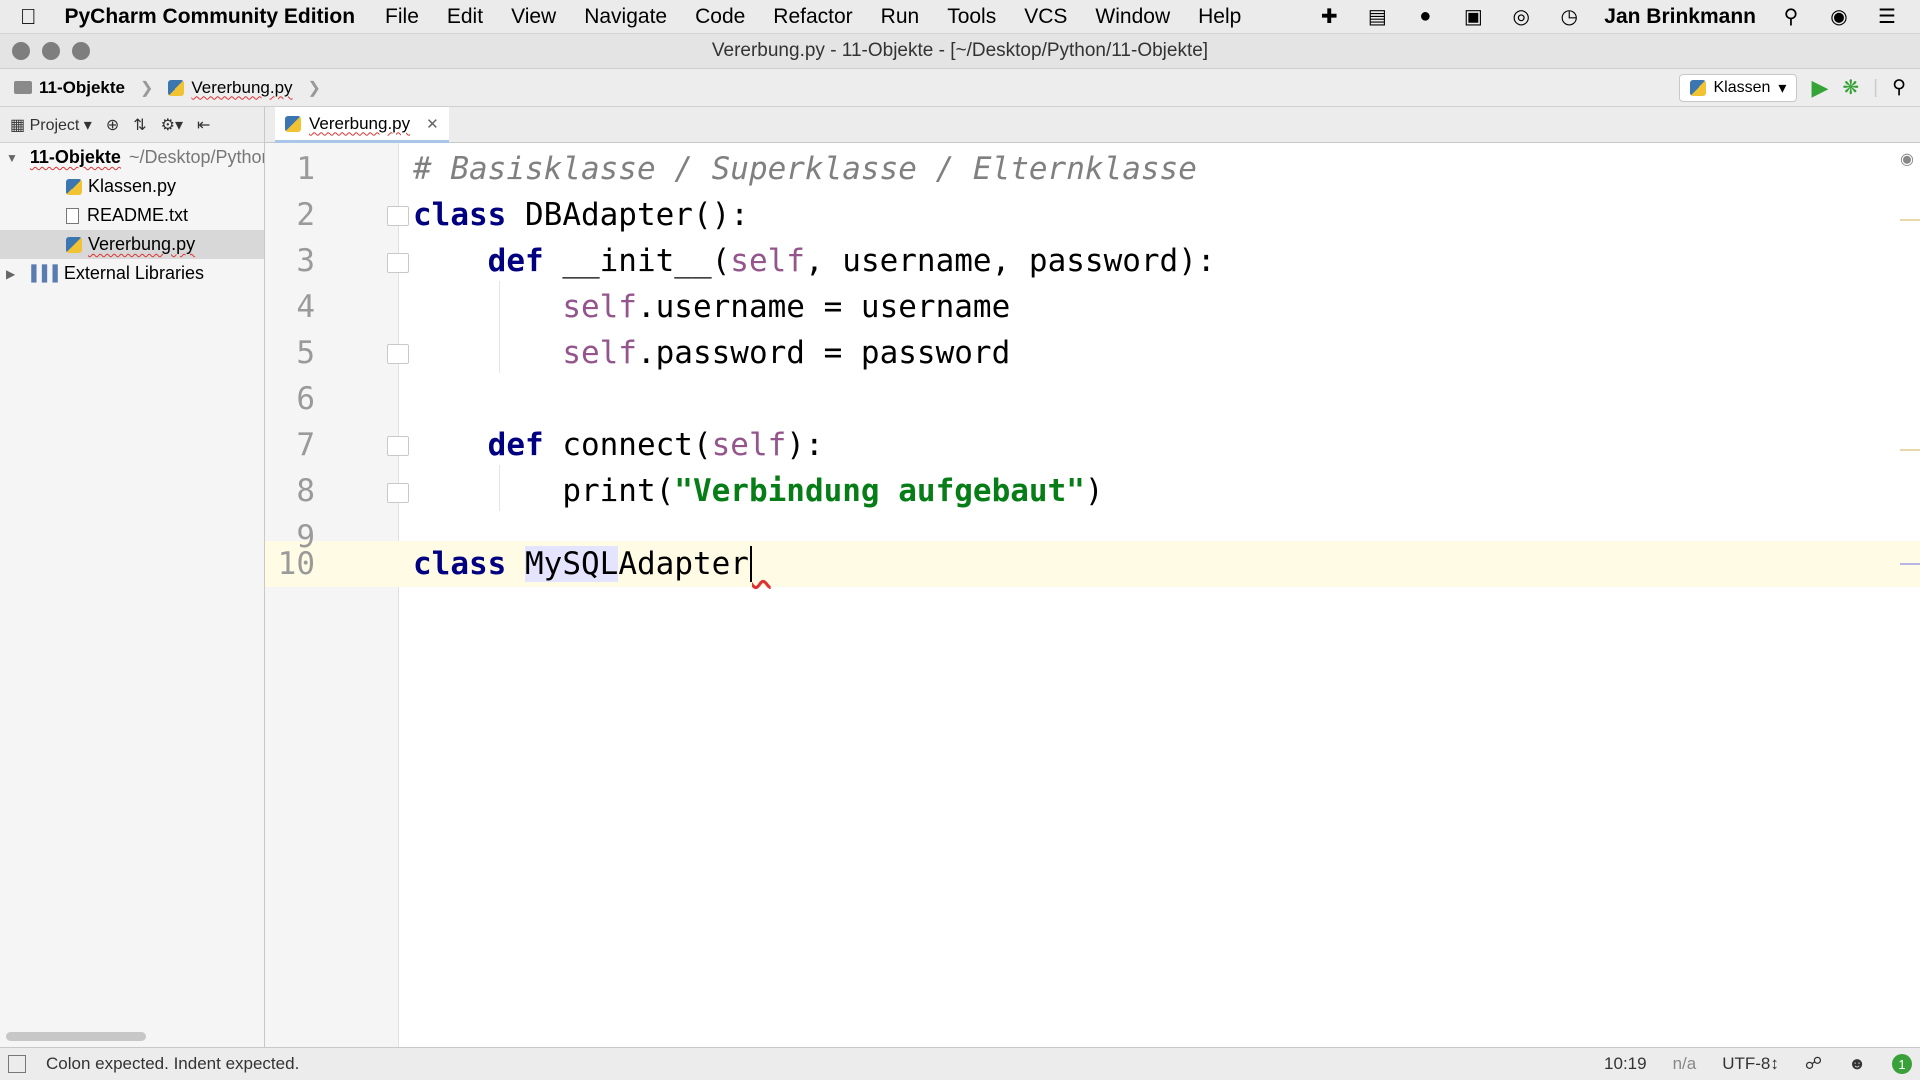 This screenshot has width=1920, height=1080. I want to click on collapsed-triangle-icon: ▶, so click(13, 274).